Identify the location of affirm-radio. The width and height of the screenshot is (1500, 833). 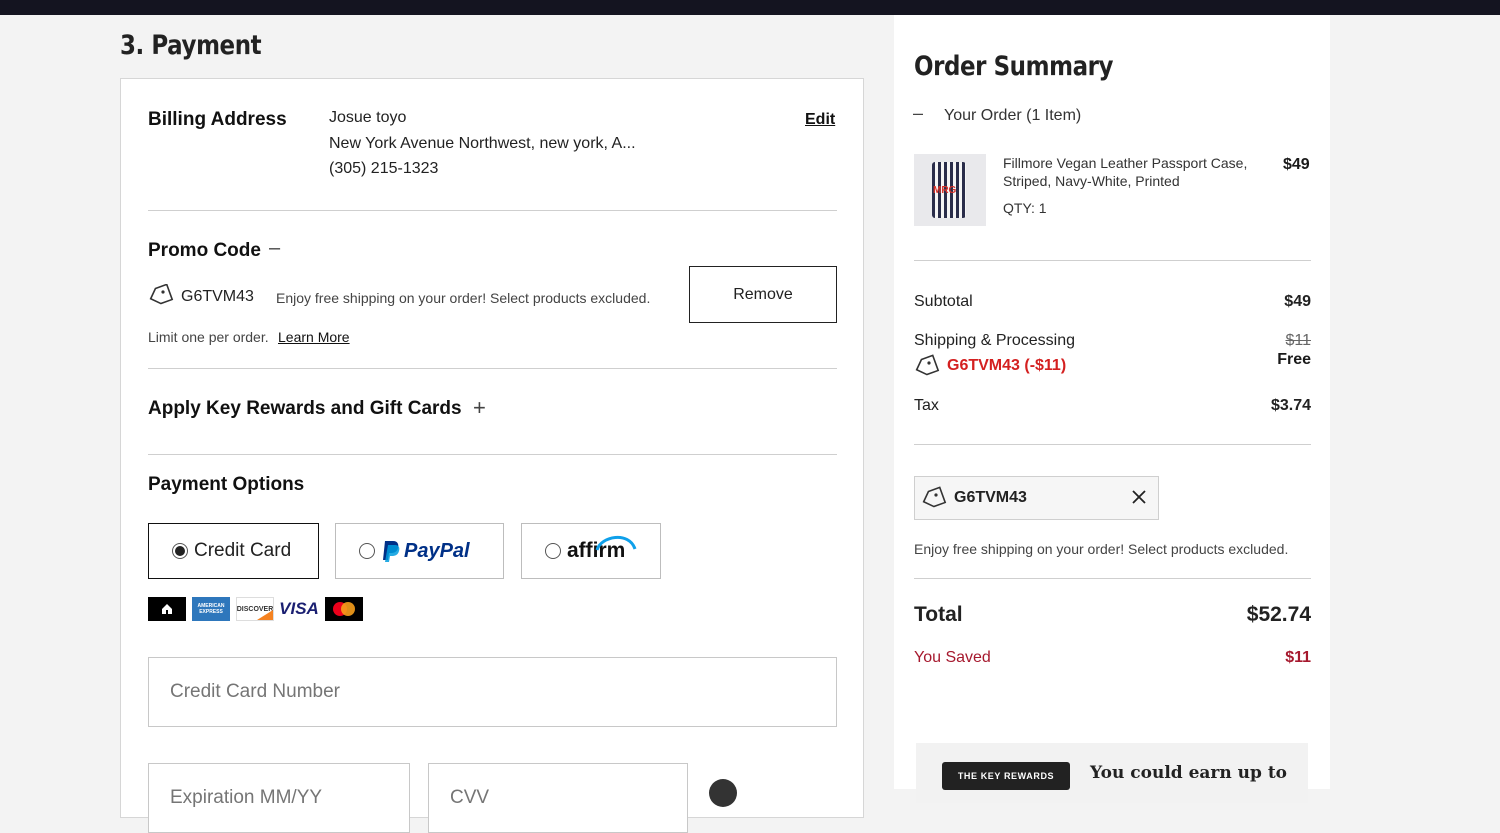
(553, 551).